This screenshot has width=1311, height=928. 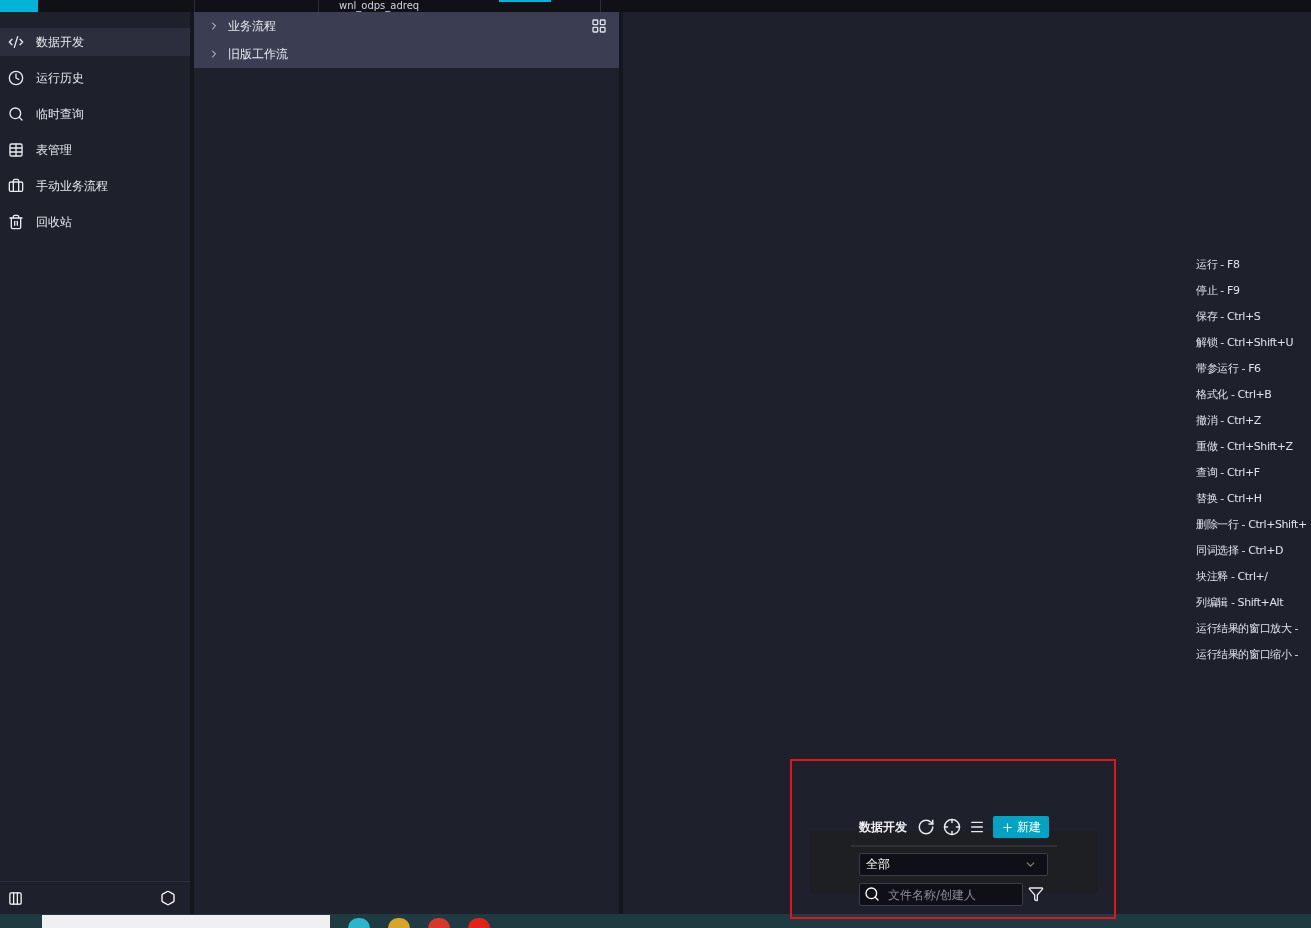 I want to click on shortcut-hint: 运行 - F8, so click(x=1218, y=265).